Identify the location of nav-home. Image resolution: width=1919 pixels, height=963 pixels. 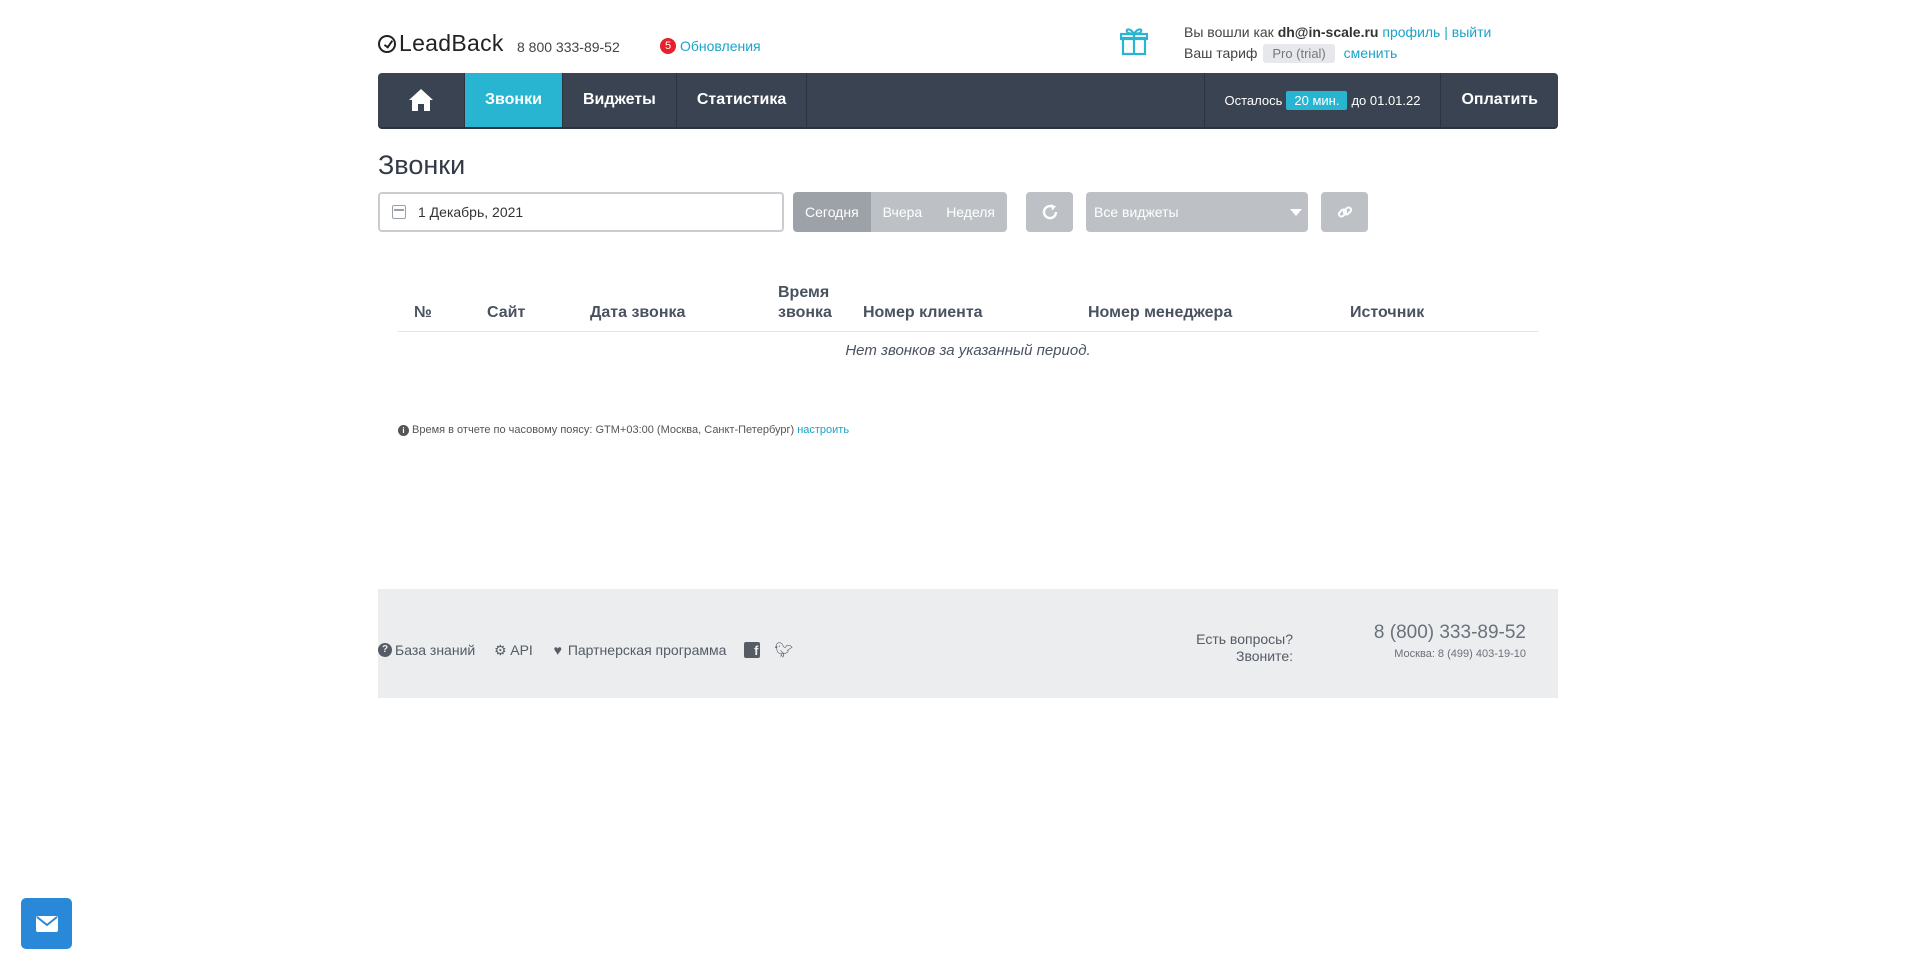
(421, 100).